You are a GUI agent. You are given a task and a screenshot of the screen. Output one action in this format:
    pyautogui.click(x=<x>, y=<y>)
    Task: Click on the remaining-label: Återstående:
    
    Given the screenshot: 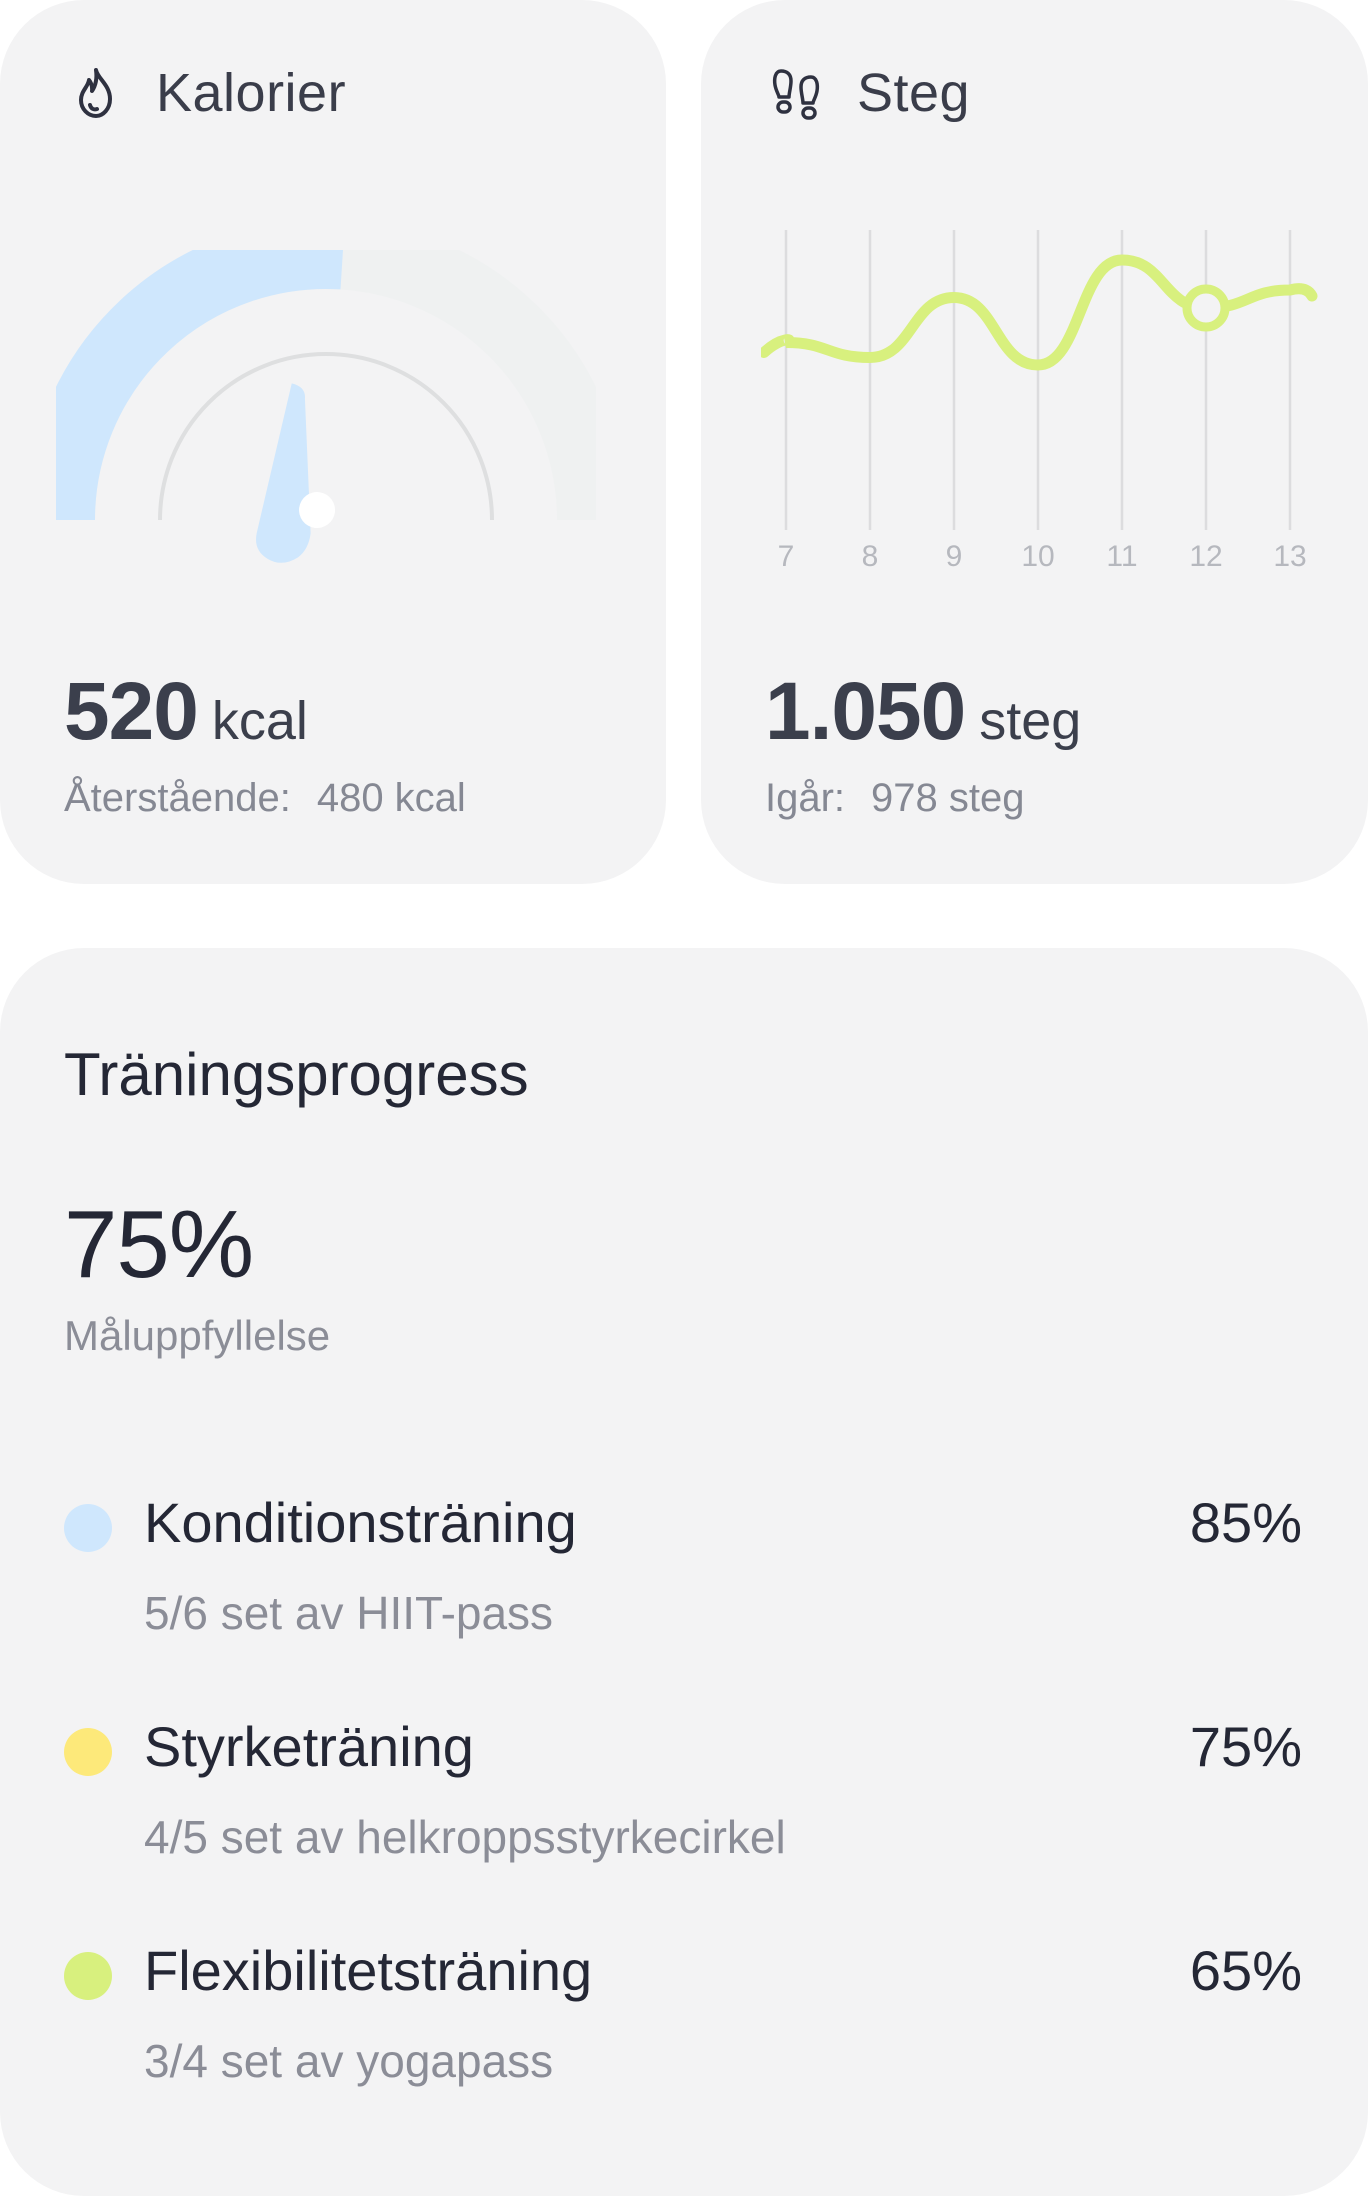 What is the action you would take?
    pyautogui.click(x=177, y=798)
    